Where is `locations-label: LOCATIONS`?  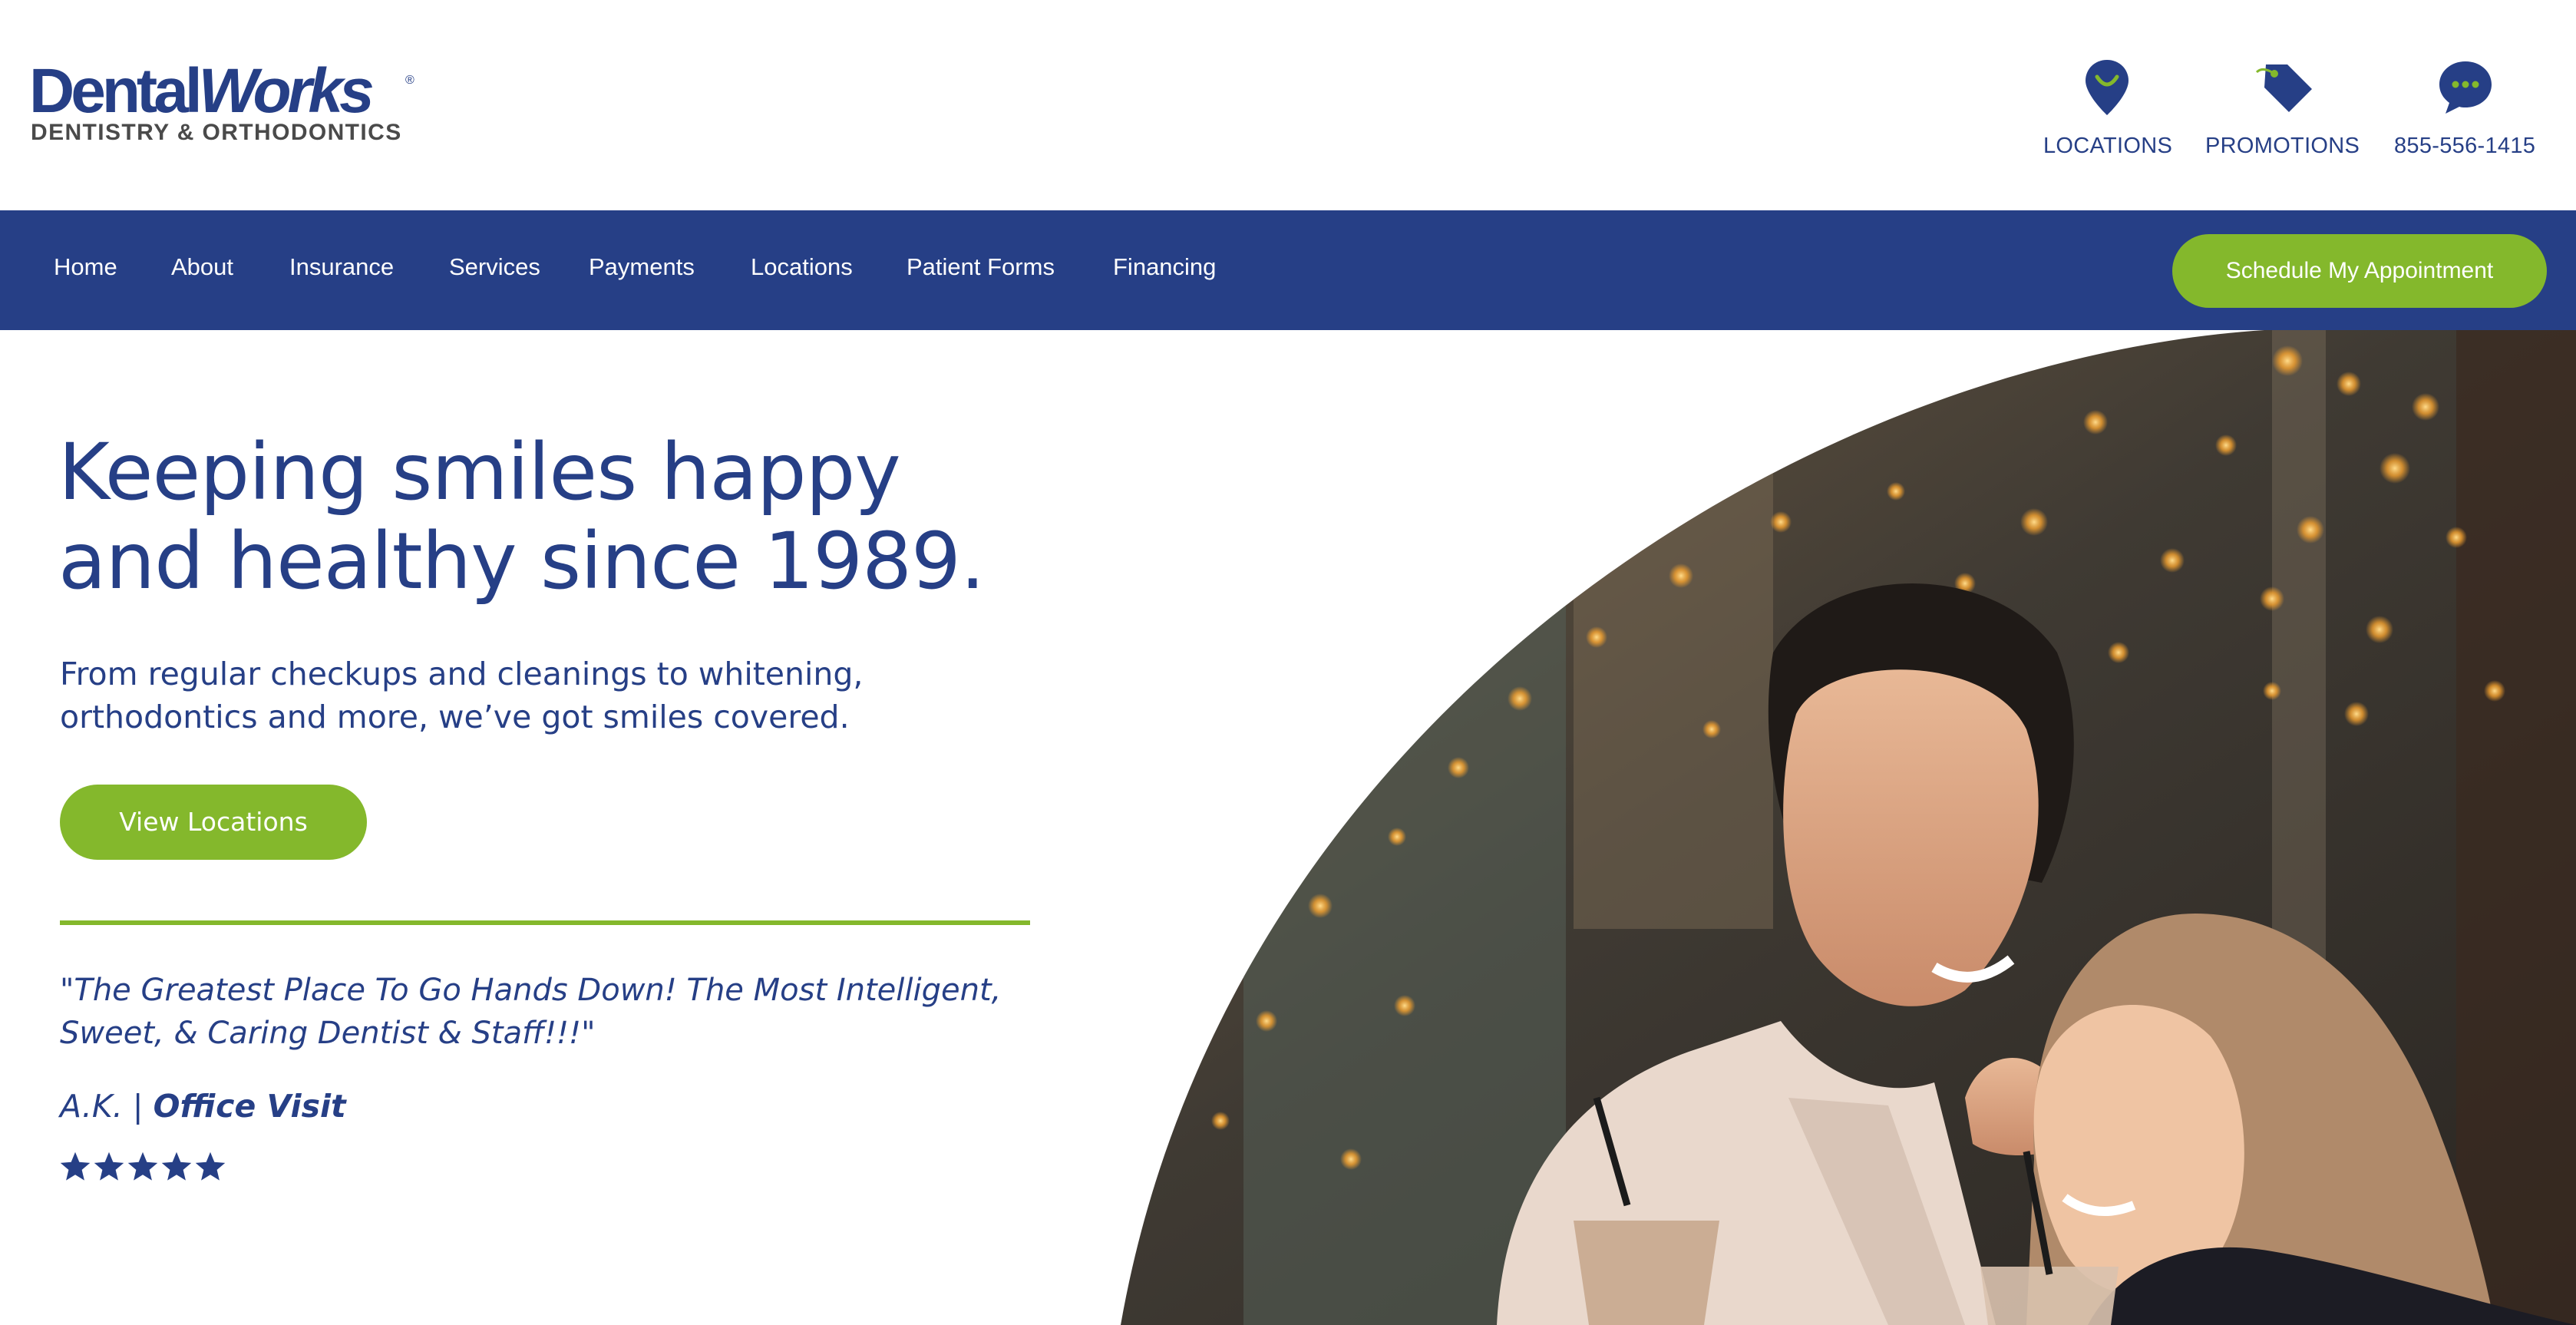 locations-label: LOCATIONS is located at coordinates (2108, 146).